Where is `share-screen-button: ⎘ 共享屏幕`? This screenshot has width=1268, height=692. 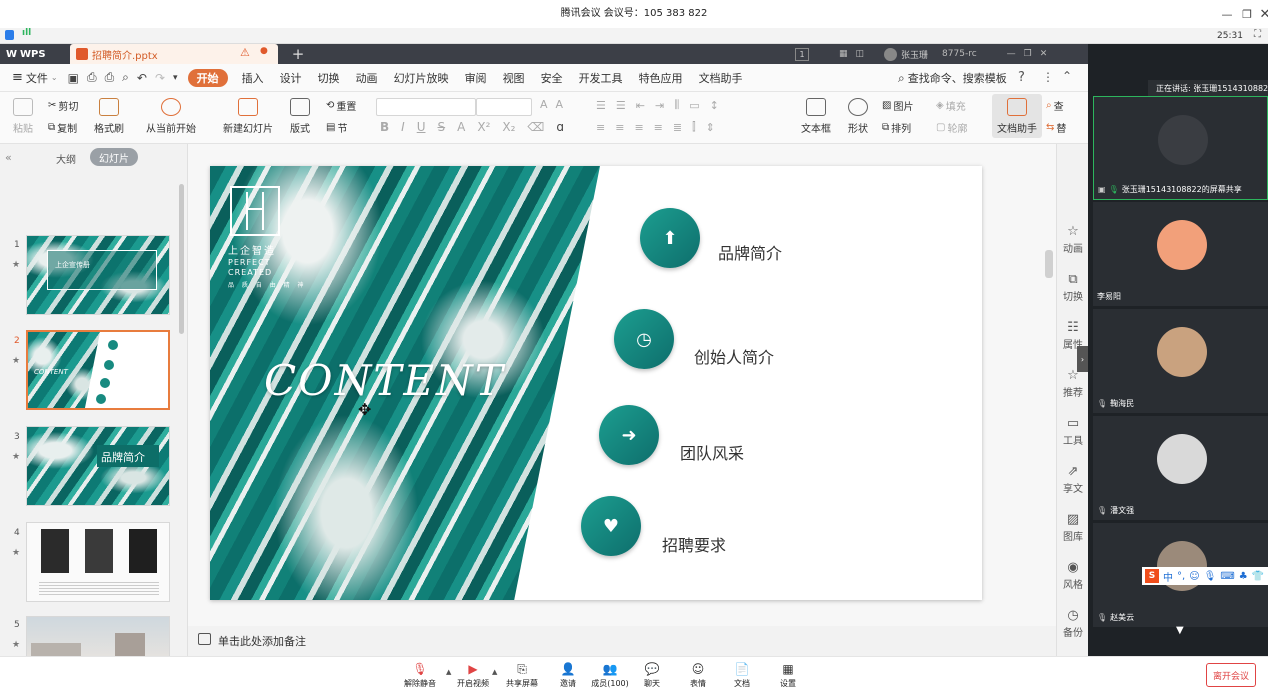 share-screen-button: ⎘ 共享屏幕 is located at coordinates (522, 675).